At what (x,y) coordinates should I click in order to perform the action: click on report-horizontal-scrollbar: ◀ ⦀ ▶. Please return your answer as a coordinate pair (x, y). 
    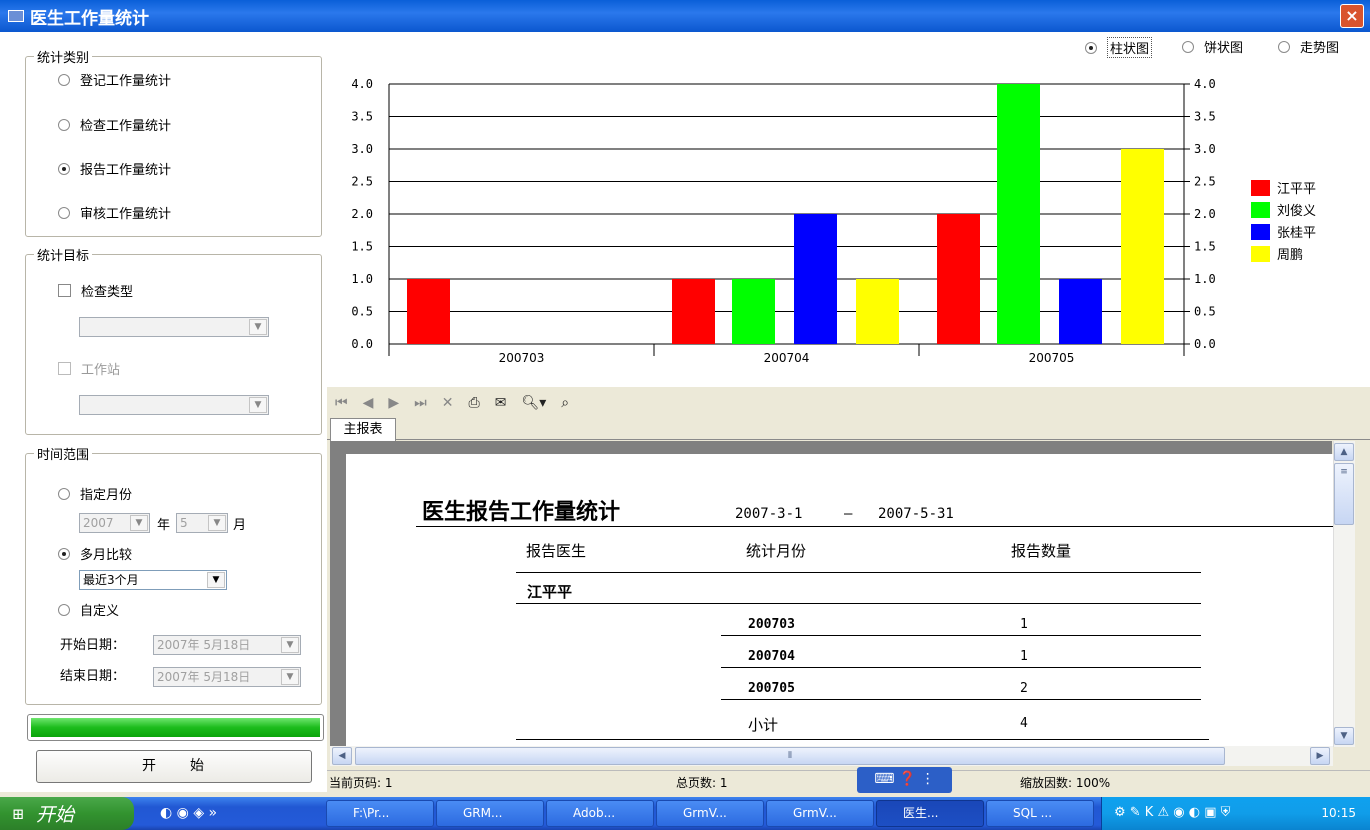
    Looking at the image, I should click on (831, 756).